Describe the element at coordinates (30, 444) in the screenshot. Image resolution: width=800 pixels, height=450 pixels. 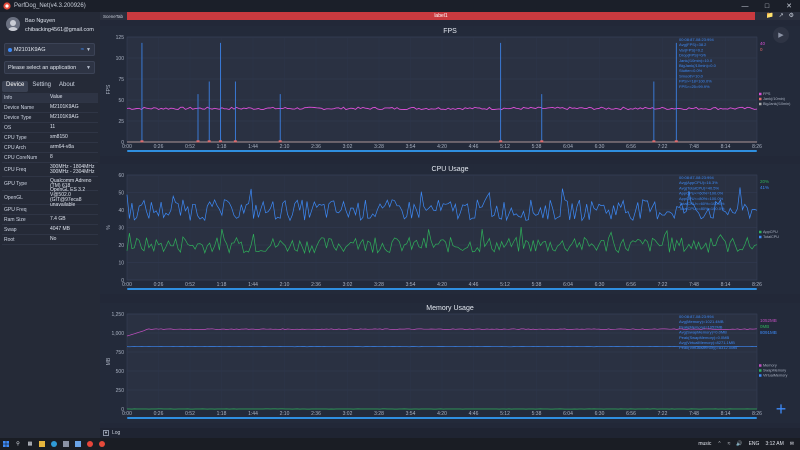
I see `task-view-icon: ▦` at that location.